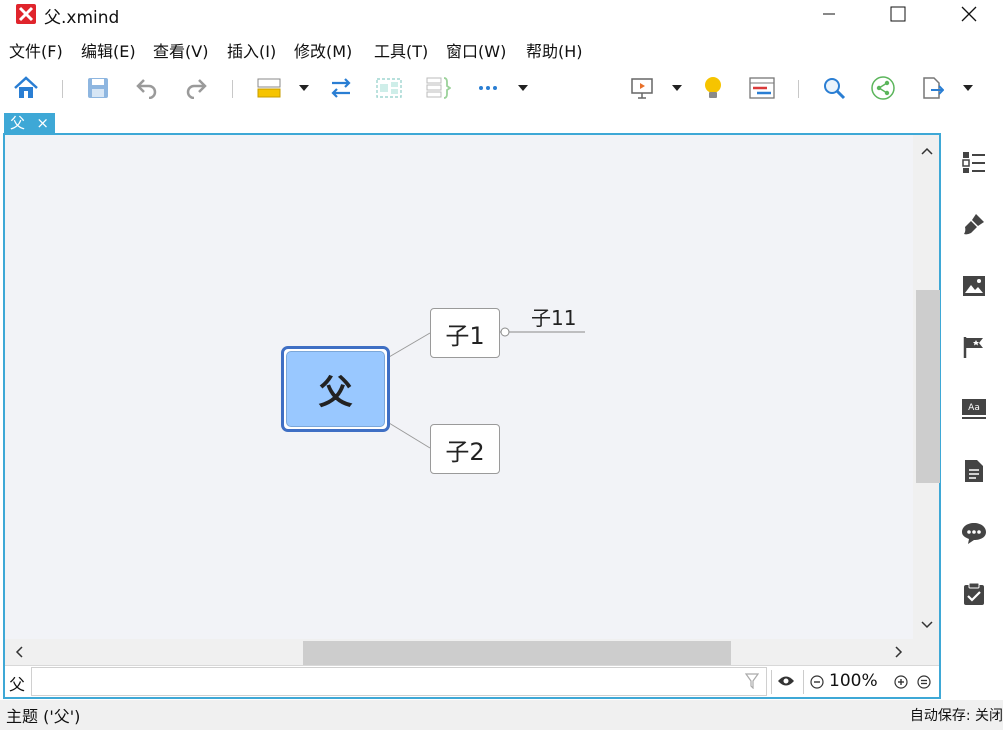  I want to click on comment-icon, so click(974, 533).